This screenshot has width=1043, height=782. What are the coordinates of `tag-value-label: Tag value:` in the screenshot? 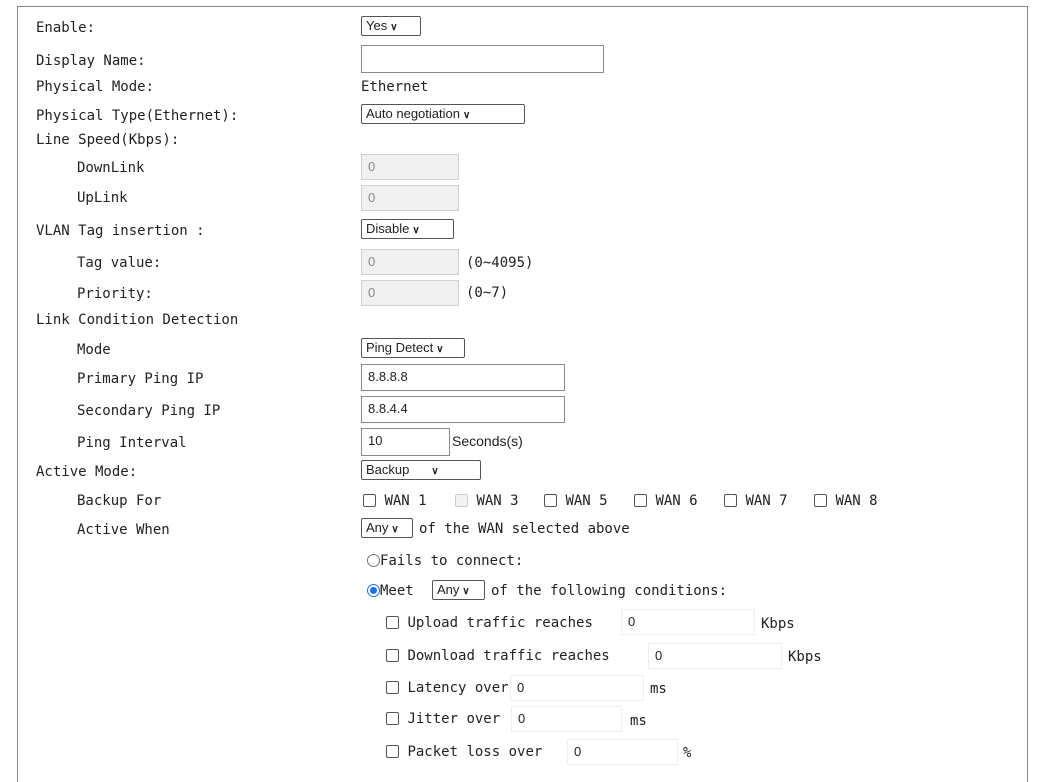 It's located at (119, 263).